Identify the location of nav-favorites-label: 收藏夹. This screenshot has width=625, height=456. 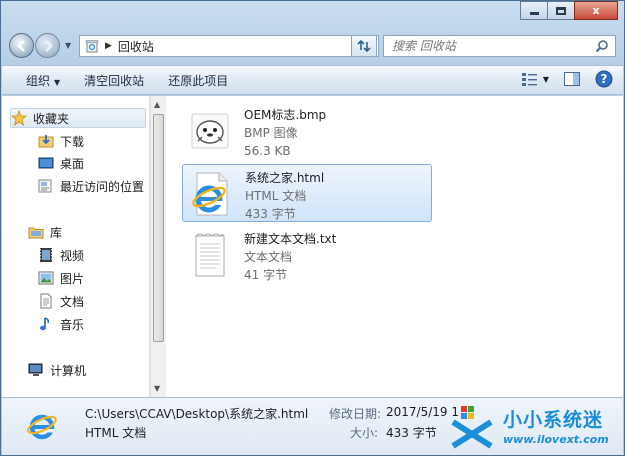
(51, 118).